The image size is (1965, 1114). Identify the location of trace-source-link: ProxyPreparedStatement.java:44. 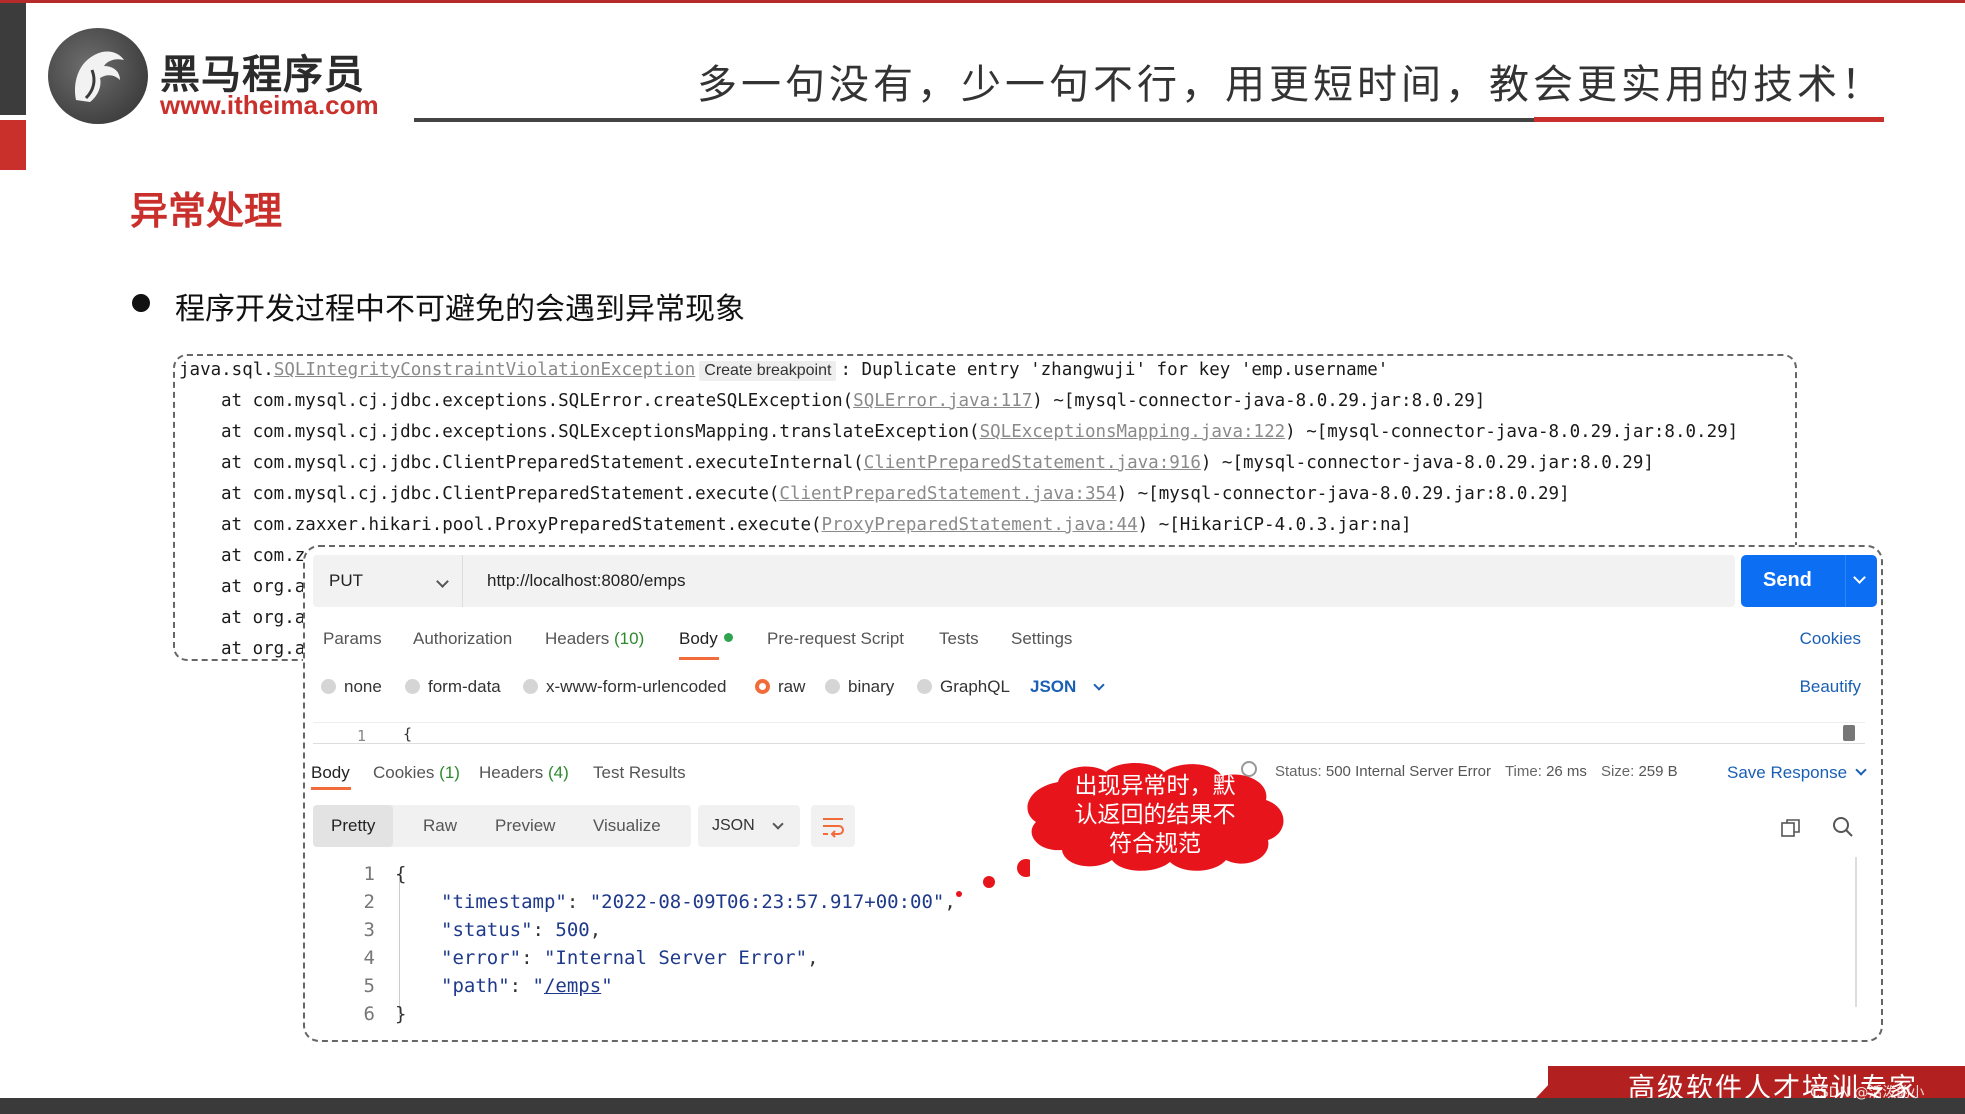
(980, 525).